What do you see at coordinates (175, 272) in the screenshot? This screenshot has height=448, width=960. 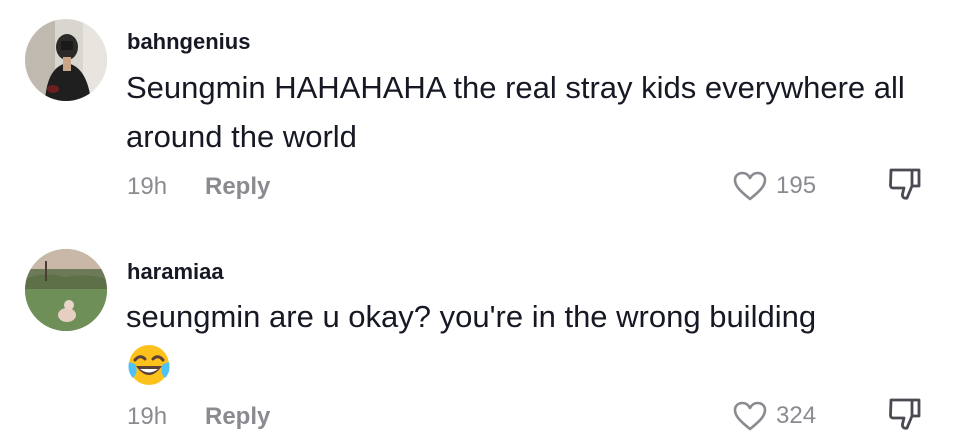 I see `comment-username: haramiaa` at bounding box center [175, 272].